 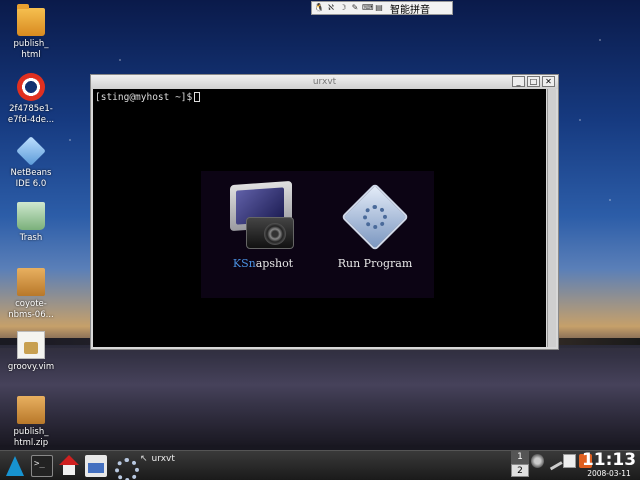 I want to click on run-program-icon, so click(x=375, y=217).